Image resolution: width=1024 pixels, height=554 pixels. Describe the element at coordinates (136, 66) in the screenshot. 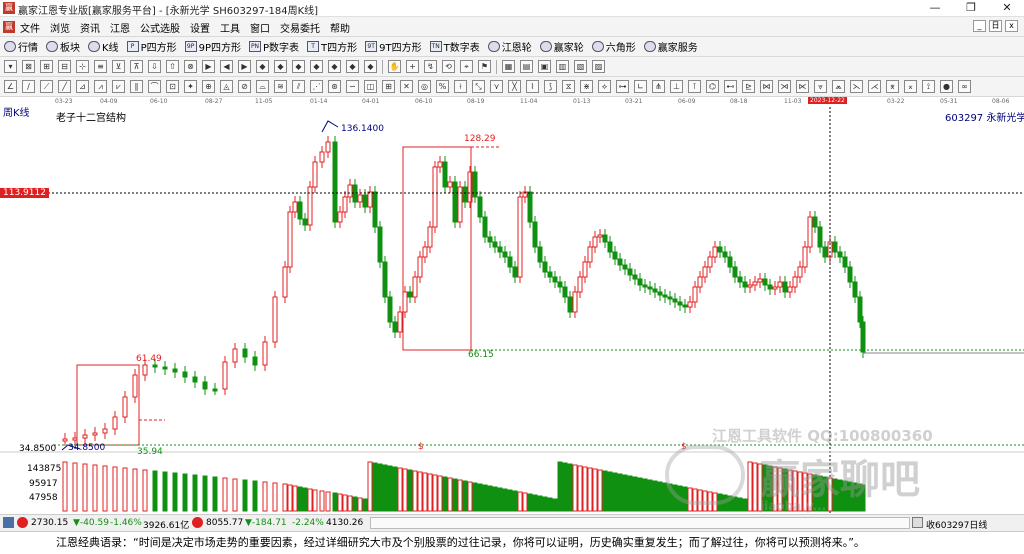

I see `drawing-tool-7-icon: ⊼` at that location.